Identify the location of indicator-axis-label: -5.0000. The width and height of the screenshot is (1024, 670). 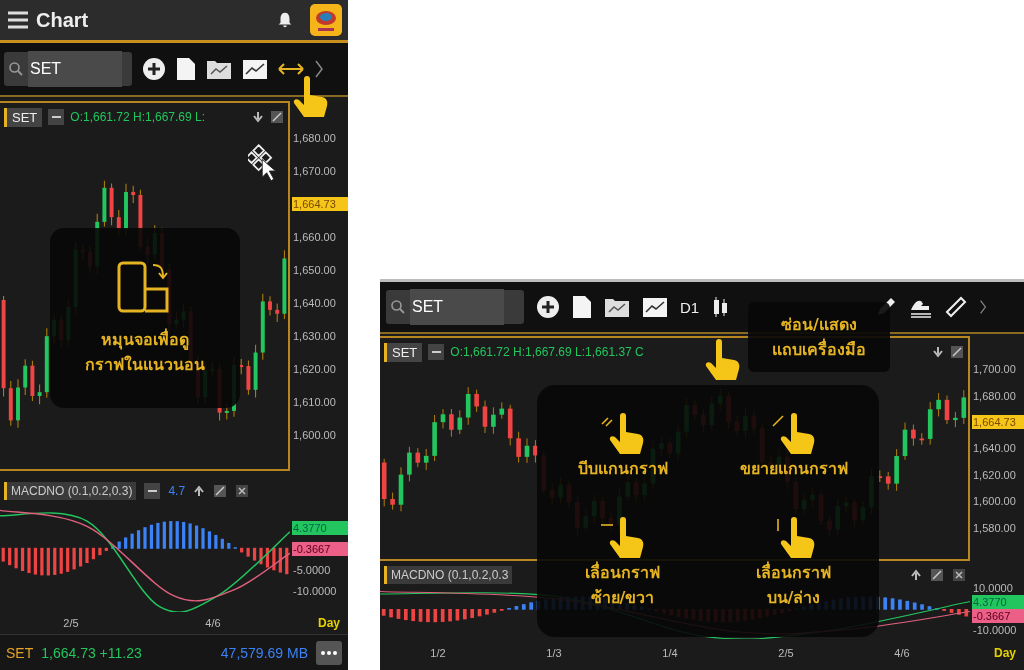
(312, 570).